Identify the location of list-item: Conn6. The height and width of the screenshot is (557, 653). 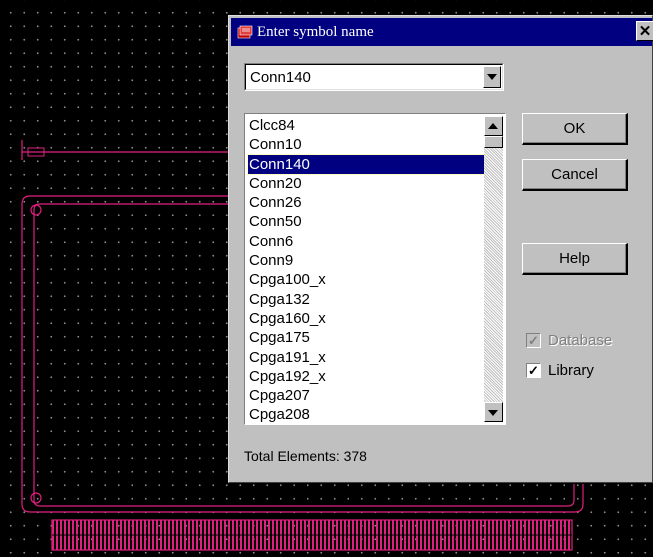
(366, 241).